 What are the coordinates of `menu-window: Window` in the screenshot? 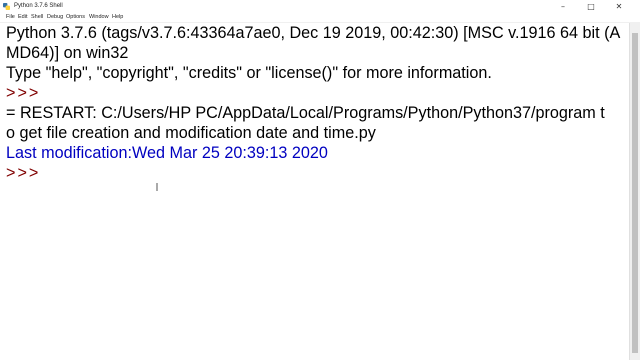 It's located at (99, 17).